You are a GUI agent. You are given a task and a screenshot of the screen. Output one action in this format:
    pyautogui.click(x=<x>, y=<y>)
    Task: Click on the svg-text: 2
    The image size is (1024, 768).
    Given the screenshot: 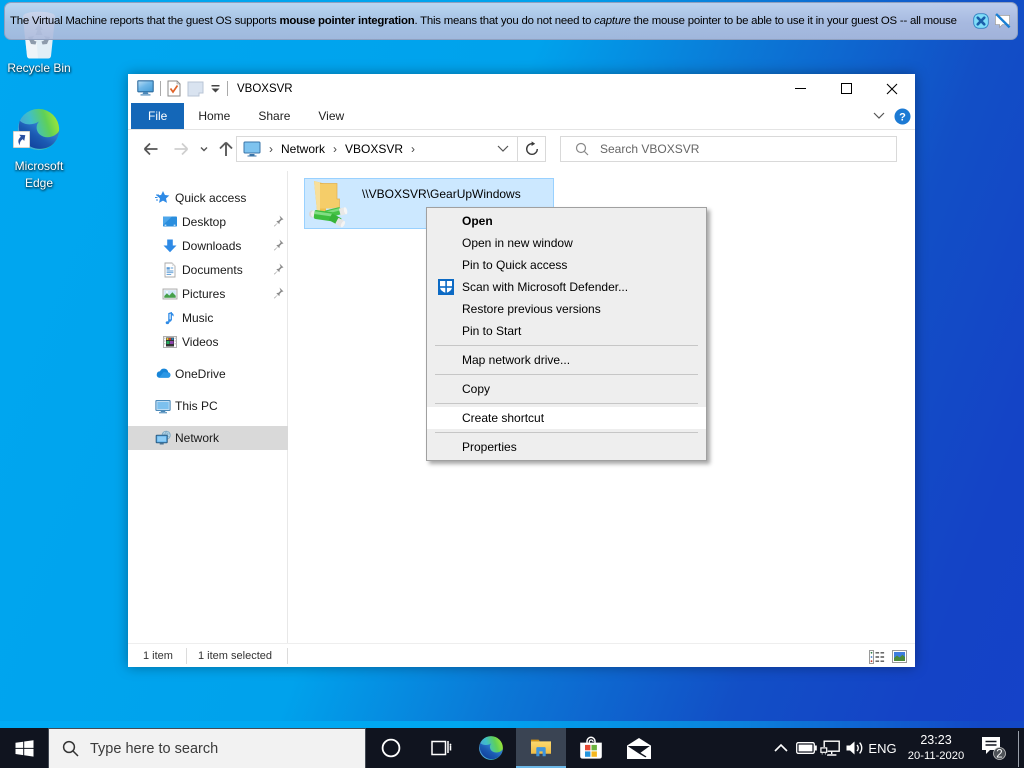 What is the action you would take?
    pyautogui.click(x=999, y=755)
    